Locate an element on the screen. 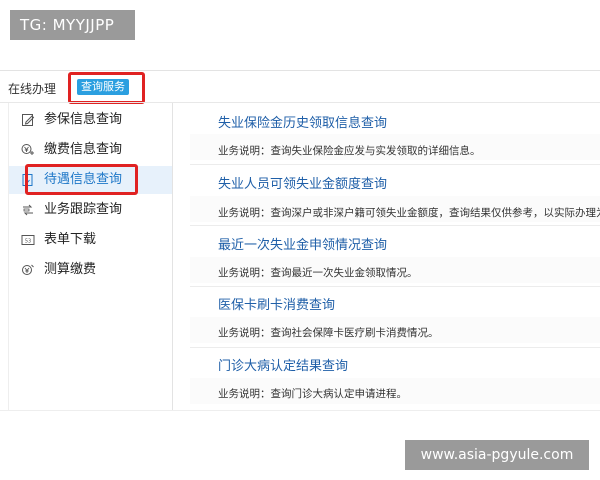  sidebar-item-label: 缴费信息查询 is located at coordinates (83, 149).